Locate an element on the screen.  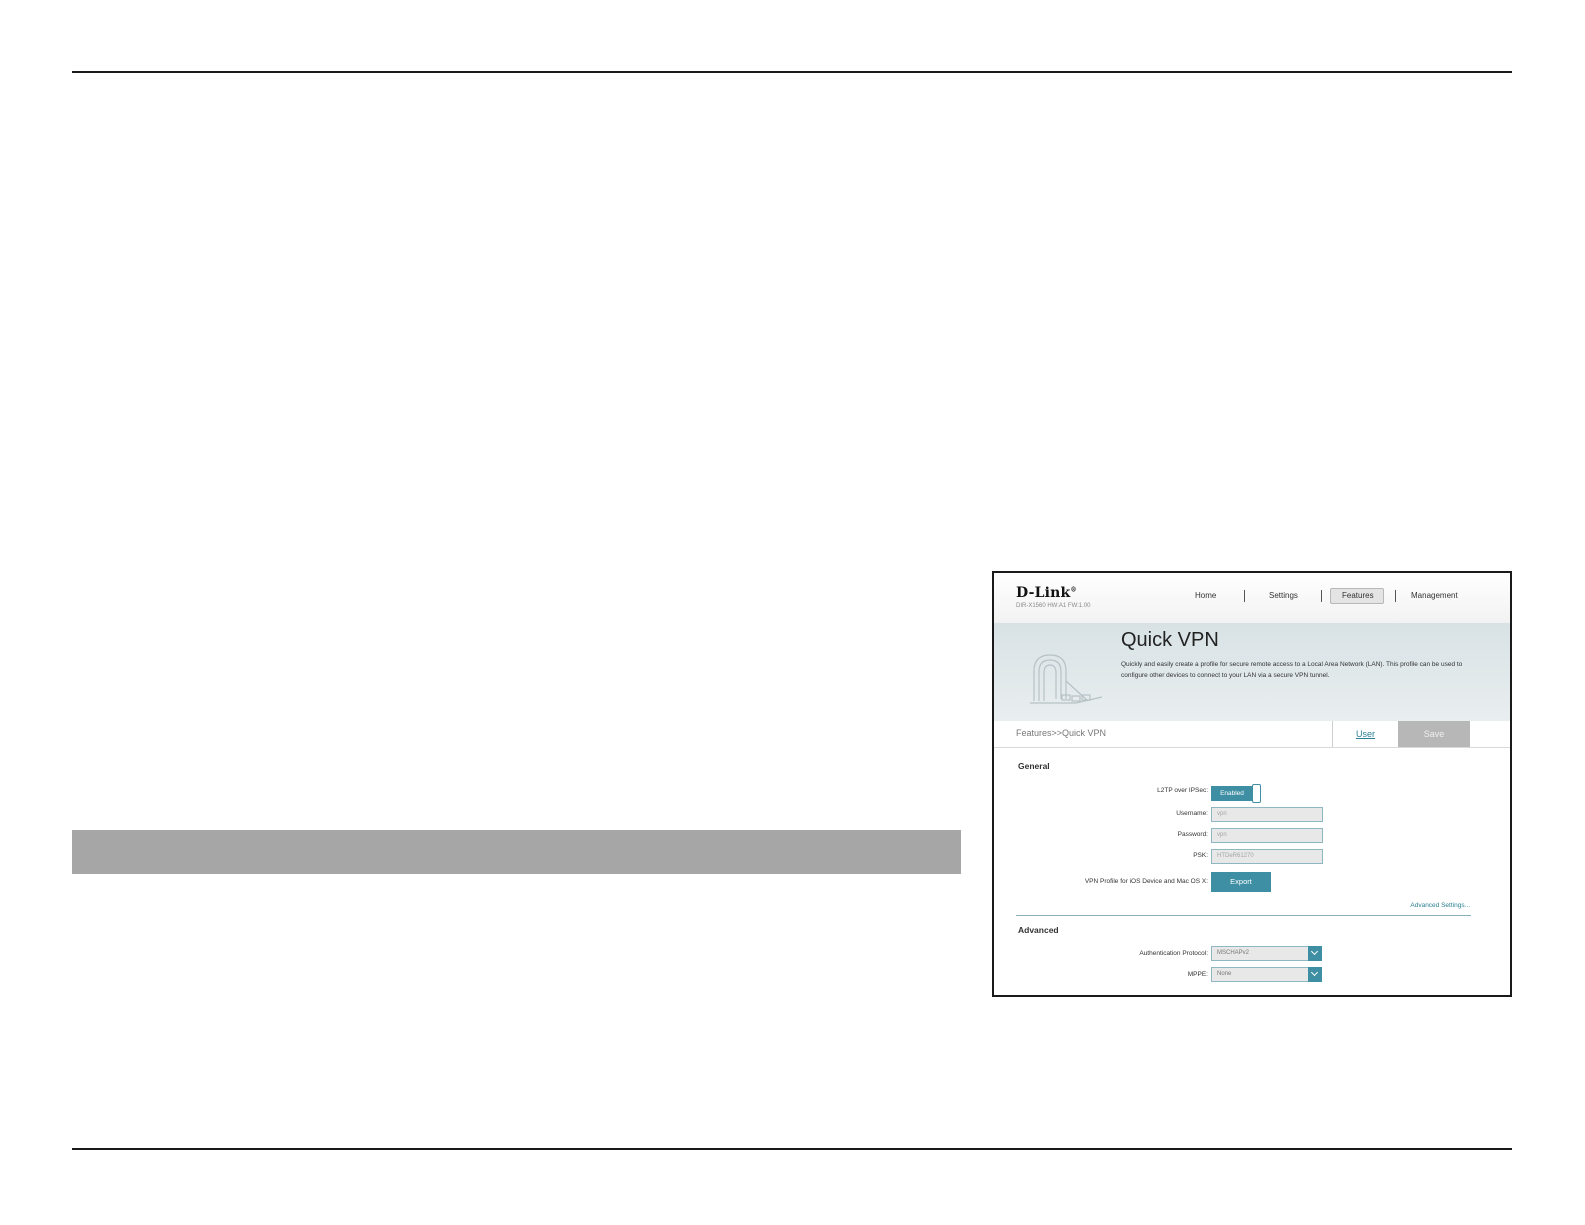
general-heading: General is located at coordinates (1034, 766).